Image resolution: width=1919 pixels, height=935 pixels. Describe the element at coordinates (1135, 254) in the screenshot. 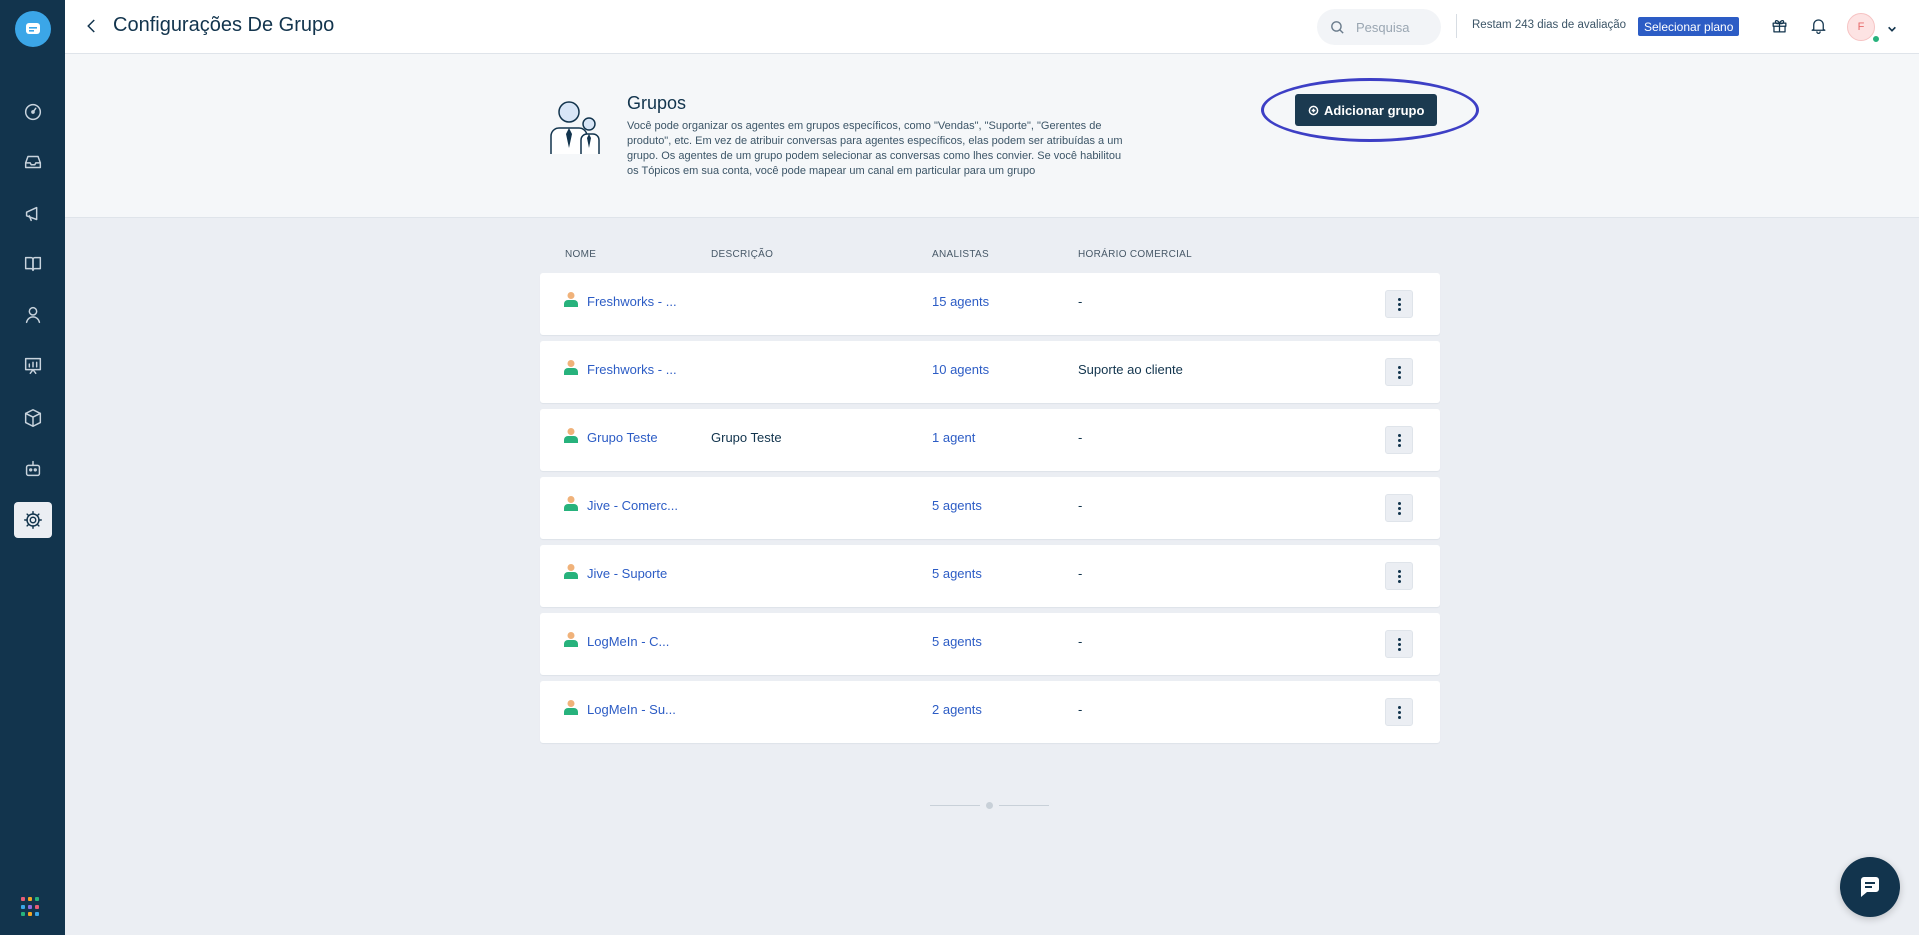

I see `column-header-business-hours: HORÁRIO COMERCIAL` at that location.